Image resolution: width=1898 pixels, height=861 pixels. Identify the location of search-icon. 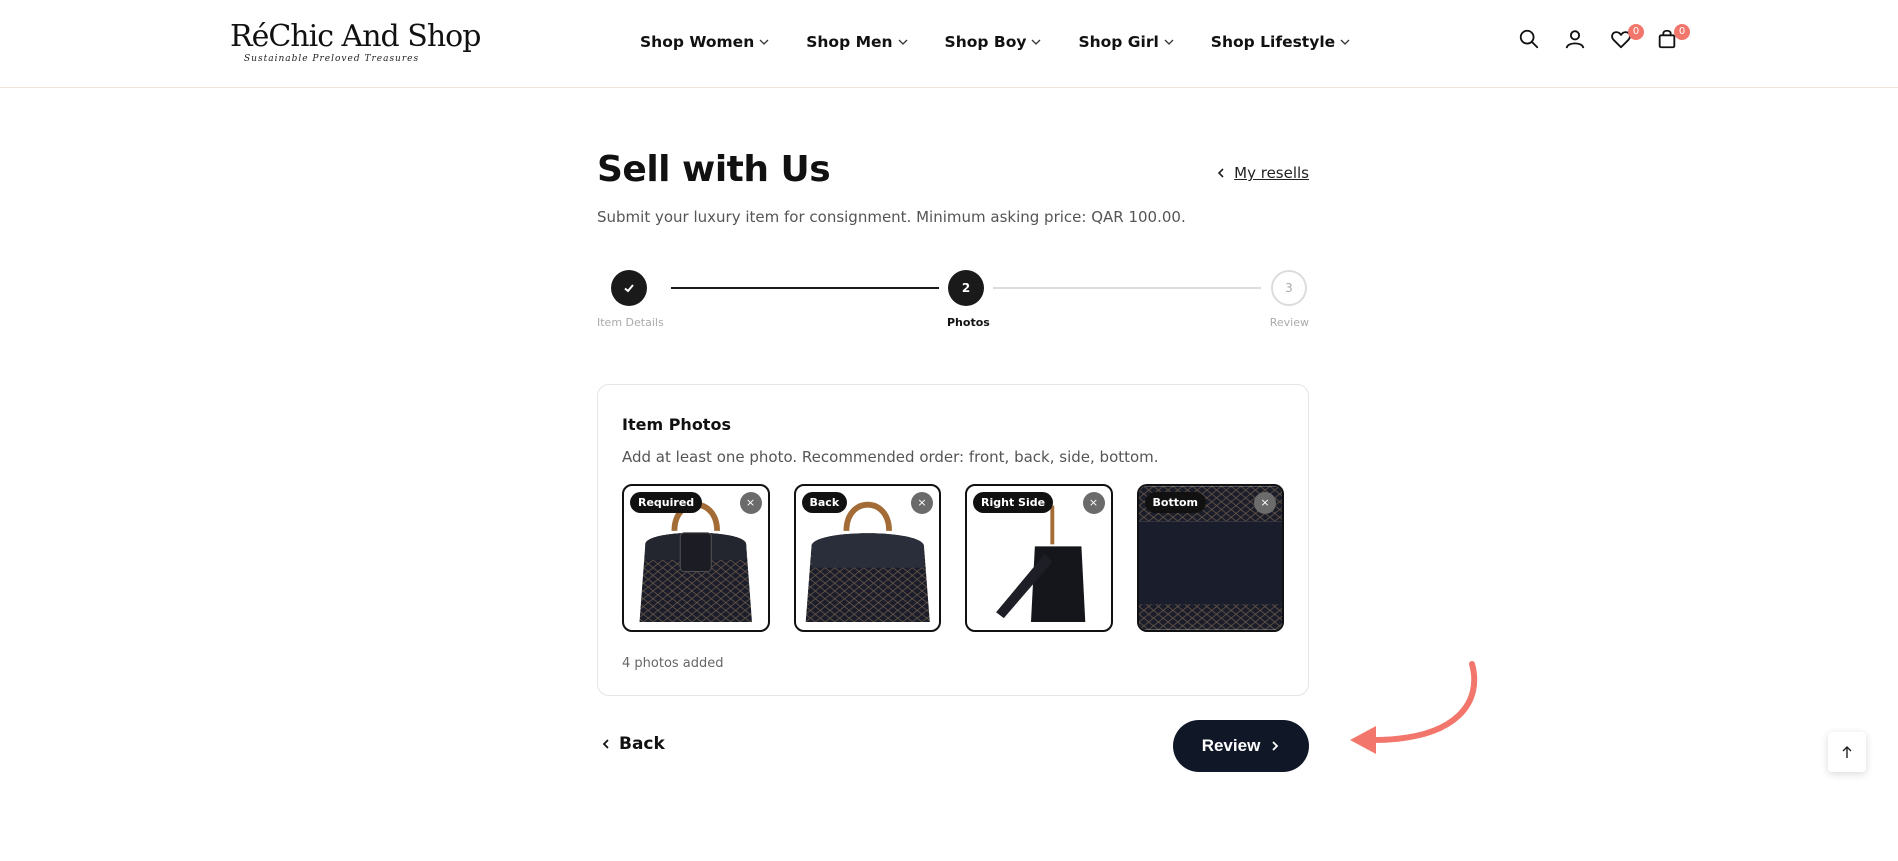
(1530, 41).